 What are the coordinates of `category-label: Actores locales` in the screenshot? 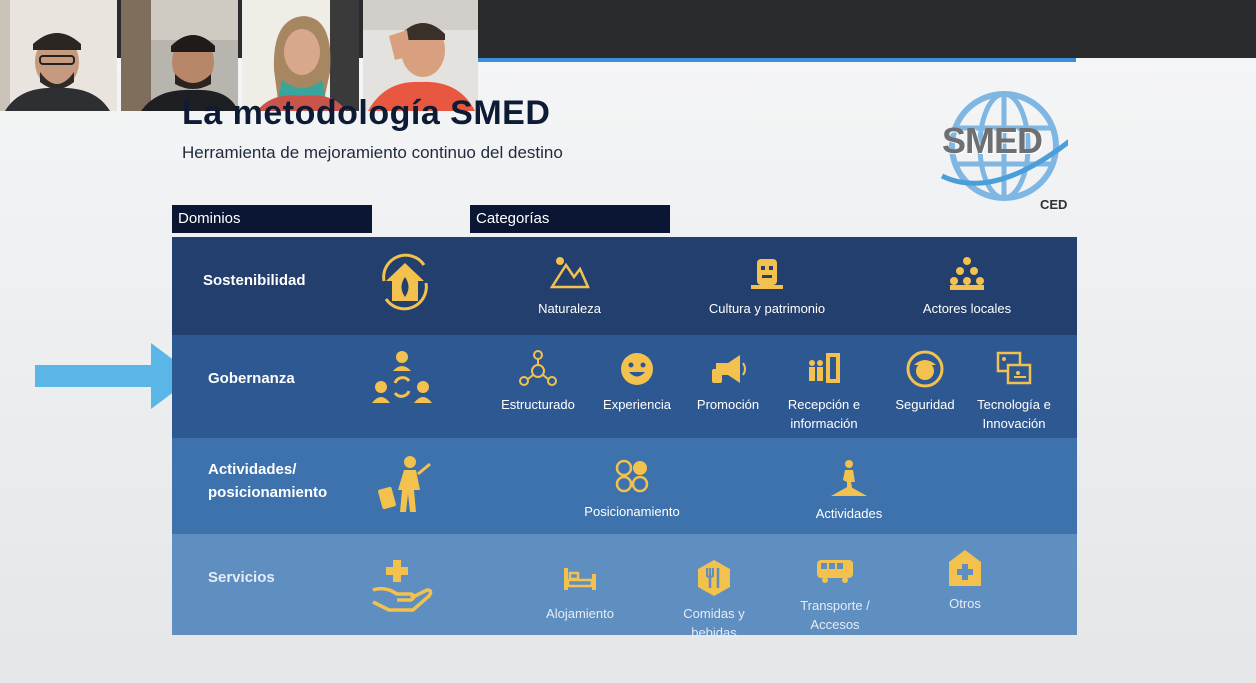 It's located at (967, 308).